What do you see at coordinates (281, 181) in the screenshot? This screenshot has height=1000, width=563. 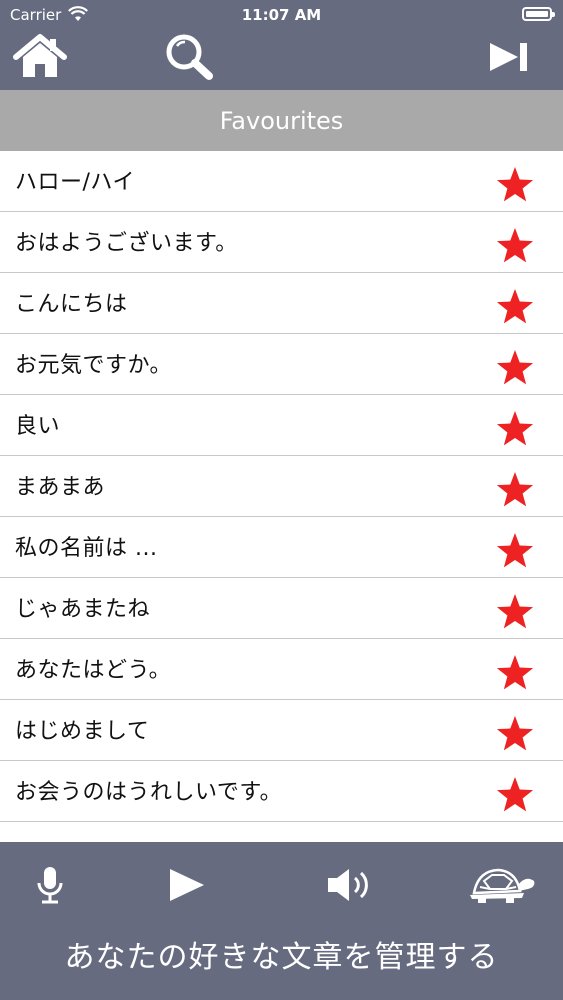 I see `list-item: ハロー/ハイ` at bounding box center [281, 181].